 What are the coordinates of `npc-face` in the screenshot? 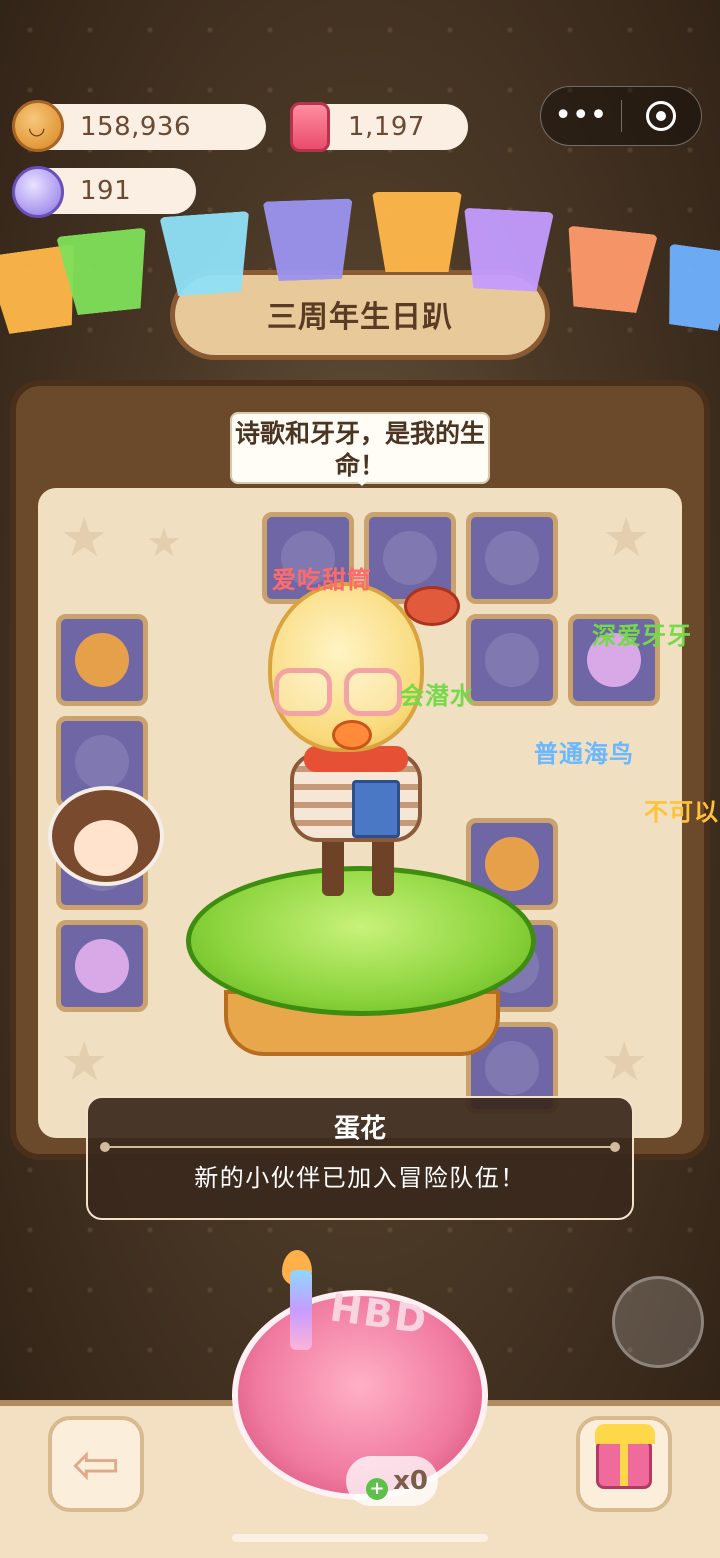 It's located at (106, 848).